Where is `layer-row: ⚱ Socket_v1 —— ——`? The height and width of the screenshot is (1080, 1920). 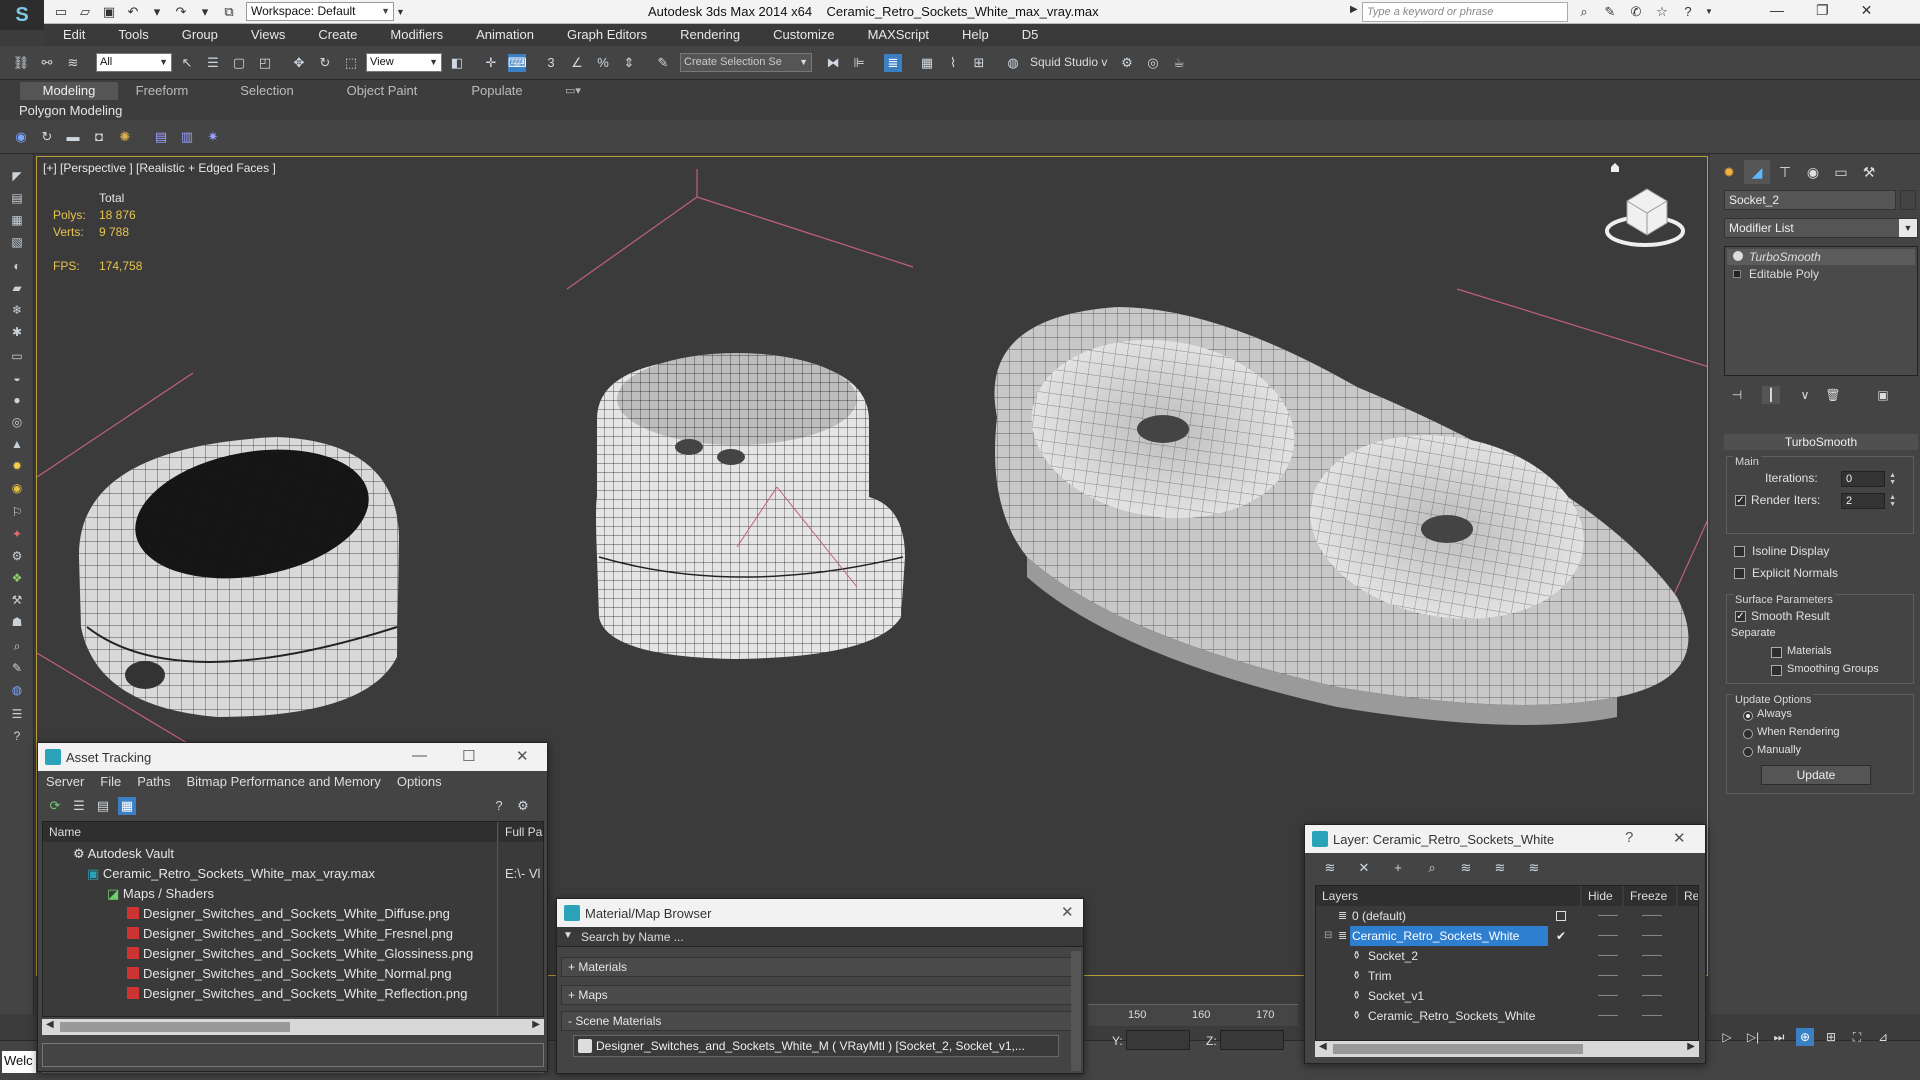
layer-row: ⚱ Socket_v1 —— —— is located at coordinates (1507, 996).